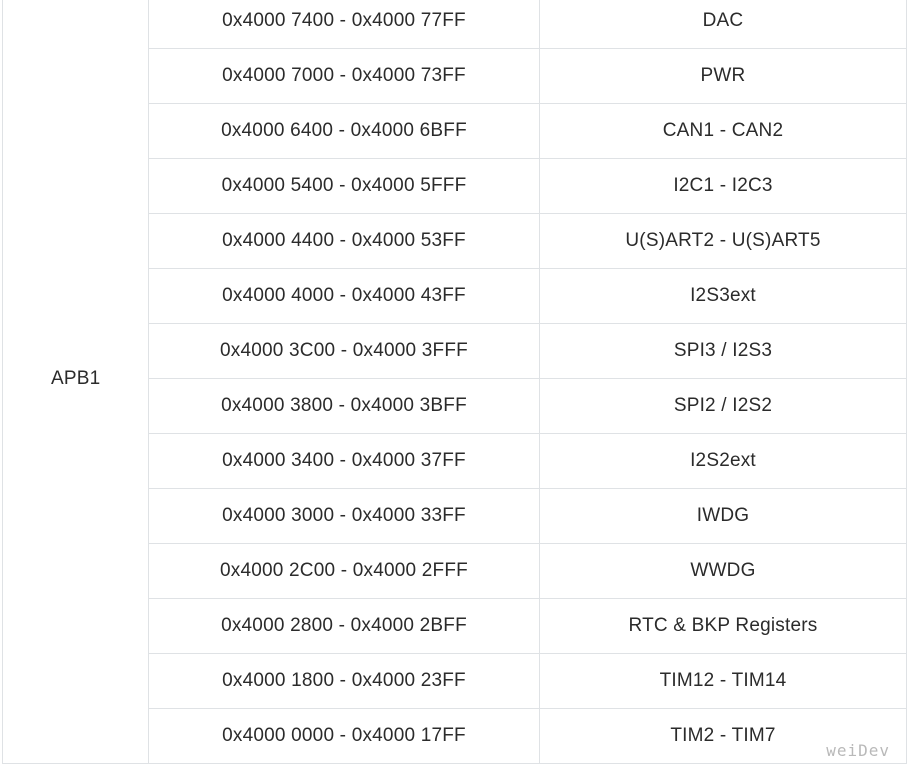 The image size is (910, 780). What do you see at coordinates (344, 516) in the screenshot?
I see `address-range-cell: 0x4000 3000 - 0x4000 33FF` at bounding box center [344, 516].